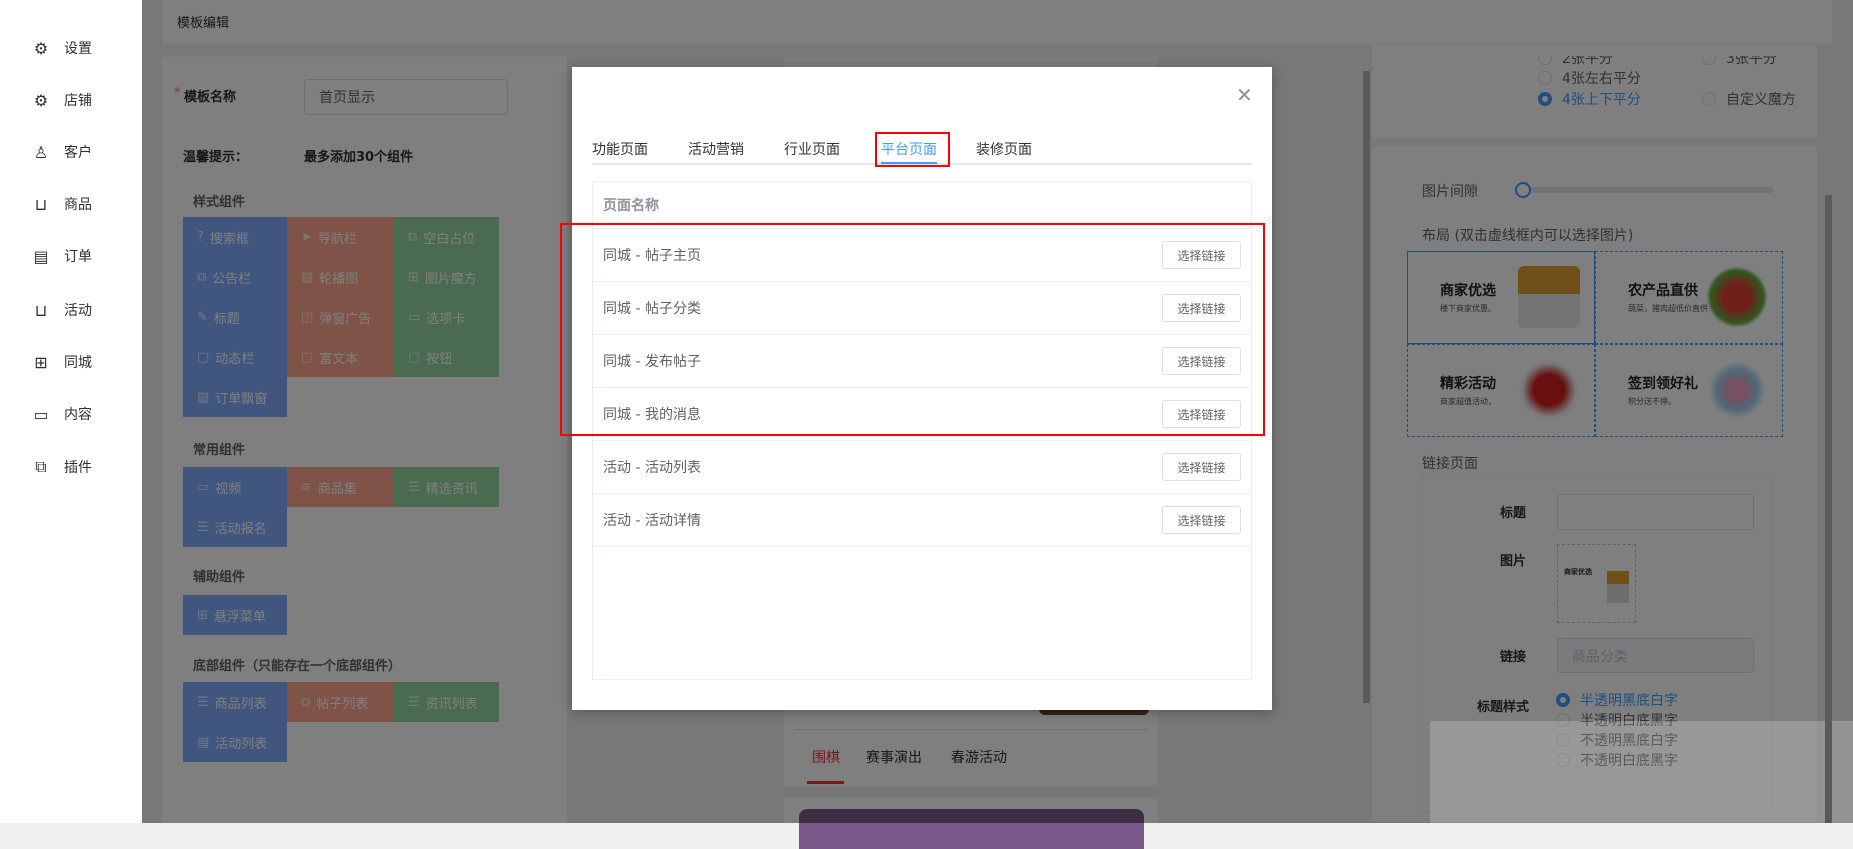  What do you see at coordinates (62, 362) in the screenshot?
I see `sidebar-item-6: ⊞ 同城` at bounding box center [62, 362].